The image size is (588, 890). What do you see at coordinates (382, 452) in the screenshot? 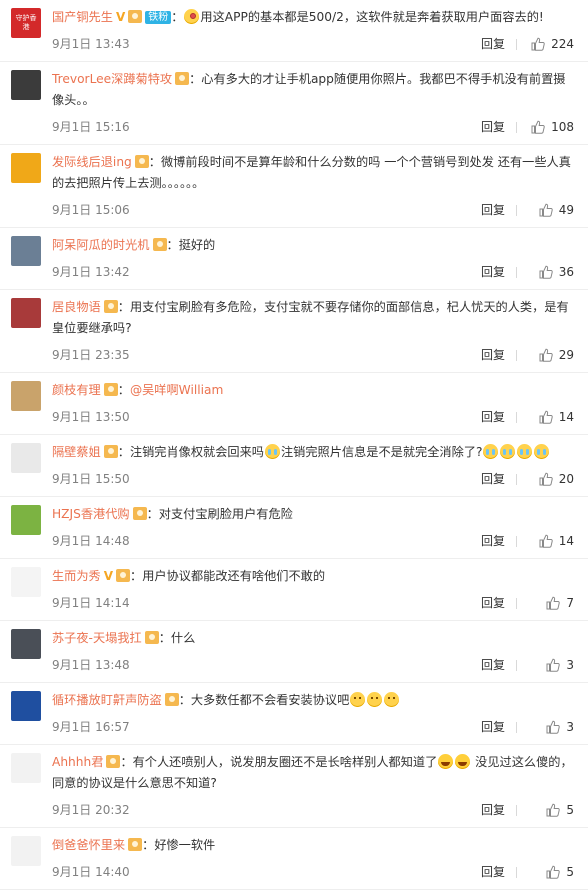
I see `comment-text: 注销完照片信息是不是就完全消除了?` at bounding box center [382, 452].